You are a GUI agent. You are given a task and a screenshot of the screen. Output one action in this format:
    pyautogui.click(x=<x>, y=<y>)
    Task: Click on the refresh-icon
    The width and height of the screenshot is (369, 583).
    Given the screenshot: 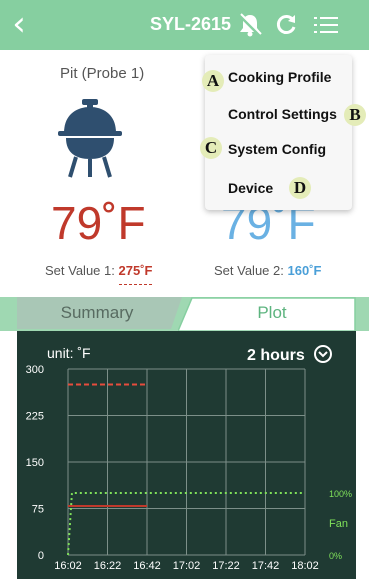 What is the action you would take?
    pyautogui.click(x=286, y=25)
    